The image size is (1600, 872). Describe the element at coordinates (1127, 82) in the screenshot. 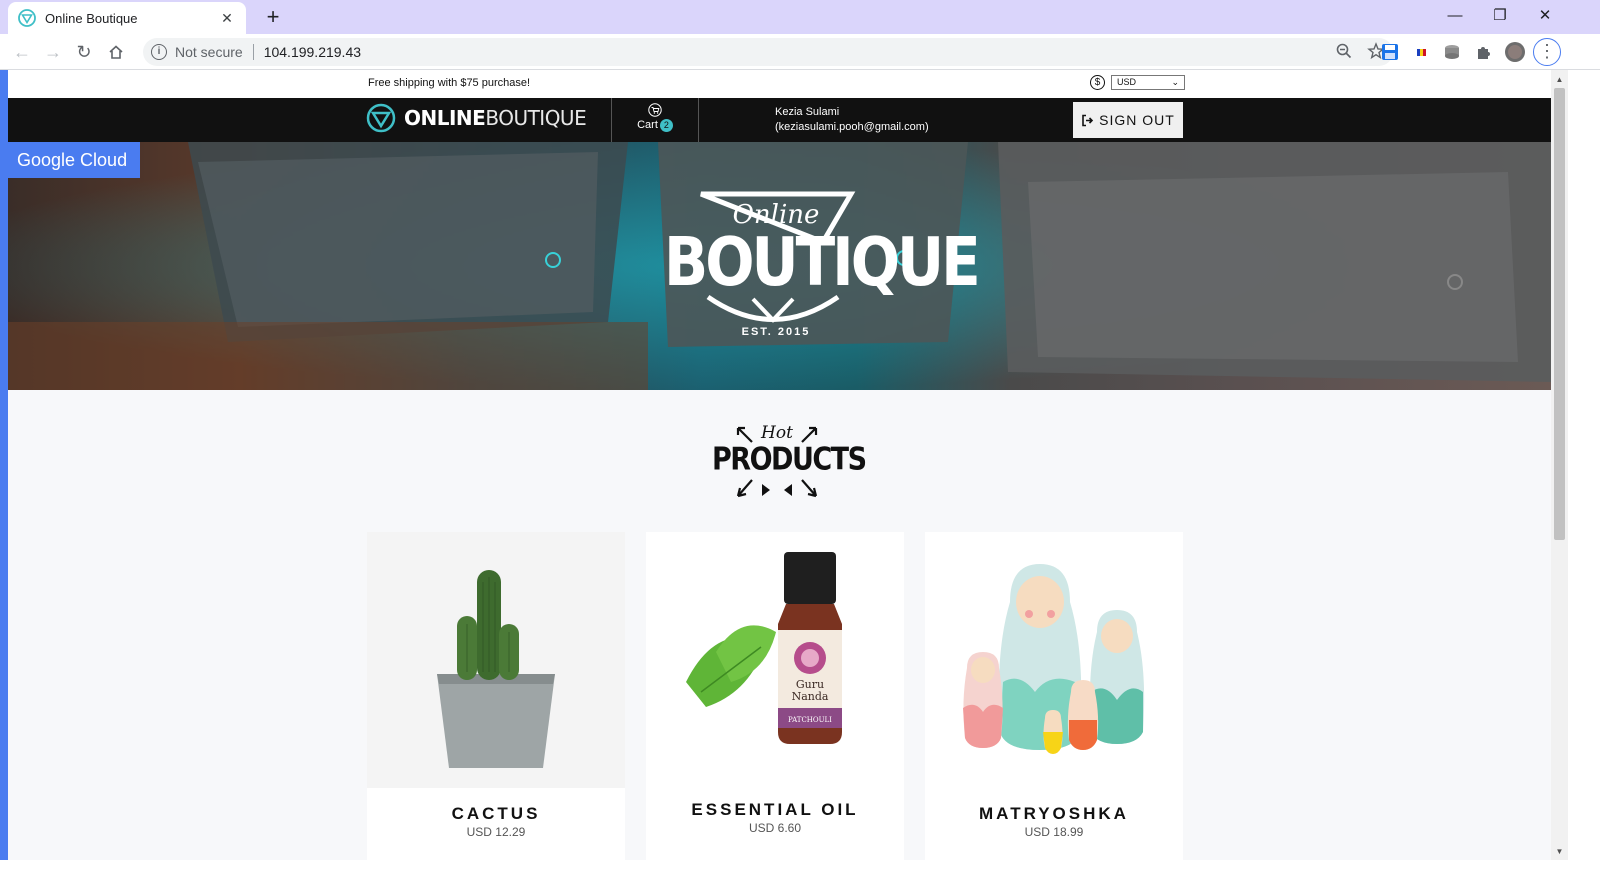

I see `currency-selected-value: USD` at that location.